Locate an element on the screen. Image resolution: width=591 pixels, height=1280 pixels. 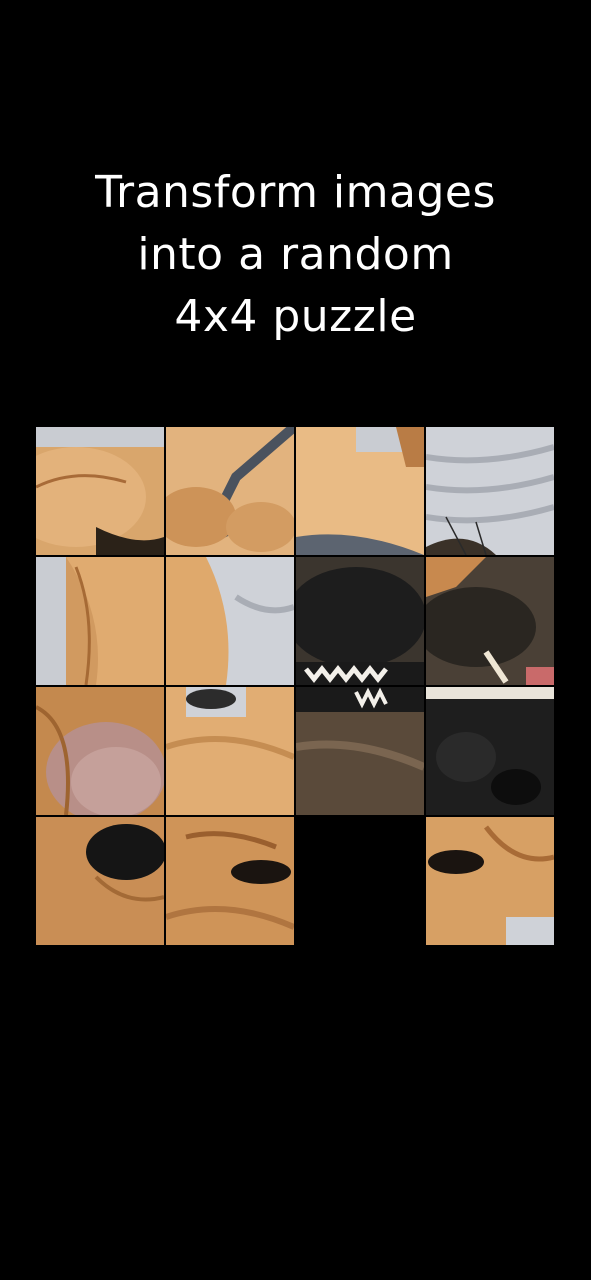
headline-line-2: into a random is located at coordinates (295, 254).